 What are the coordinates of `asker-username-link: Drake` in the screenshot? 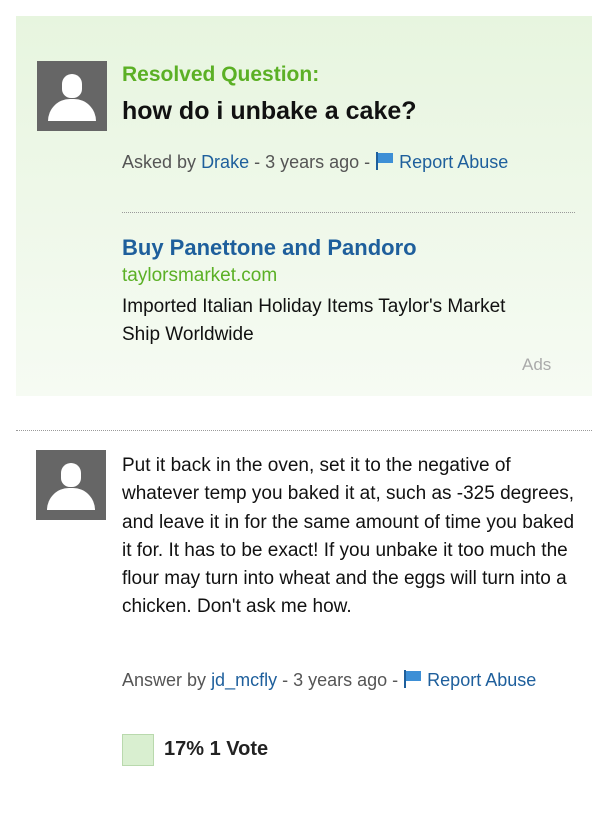 It's located at (225, 162).